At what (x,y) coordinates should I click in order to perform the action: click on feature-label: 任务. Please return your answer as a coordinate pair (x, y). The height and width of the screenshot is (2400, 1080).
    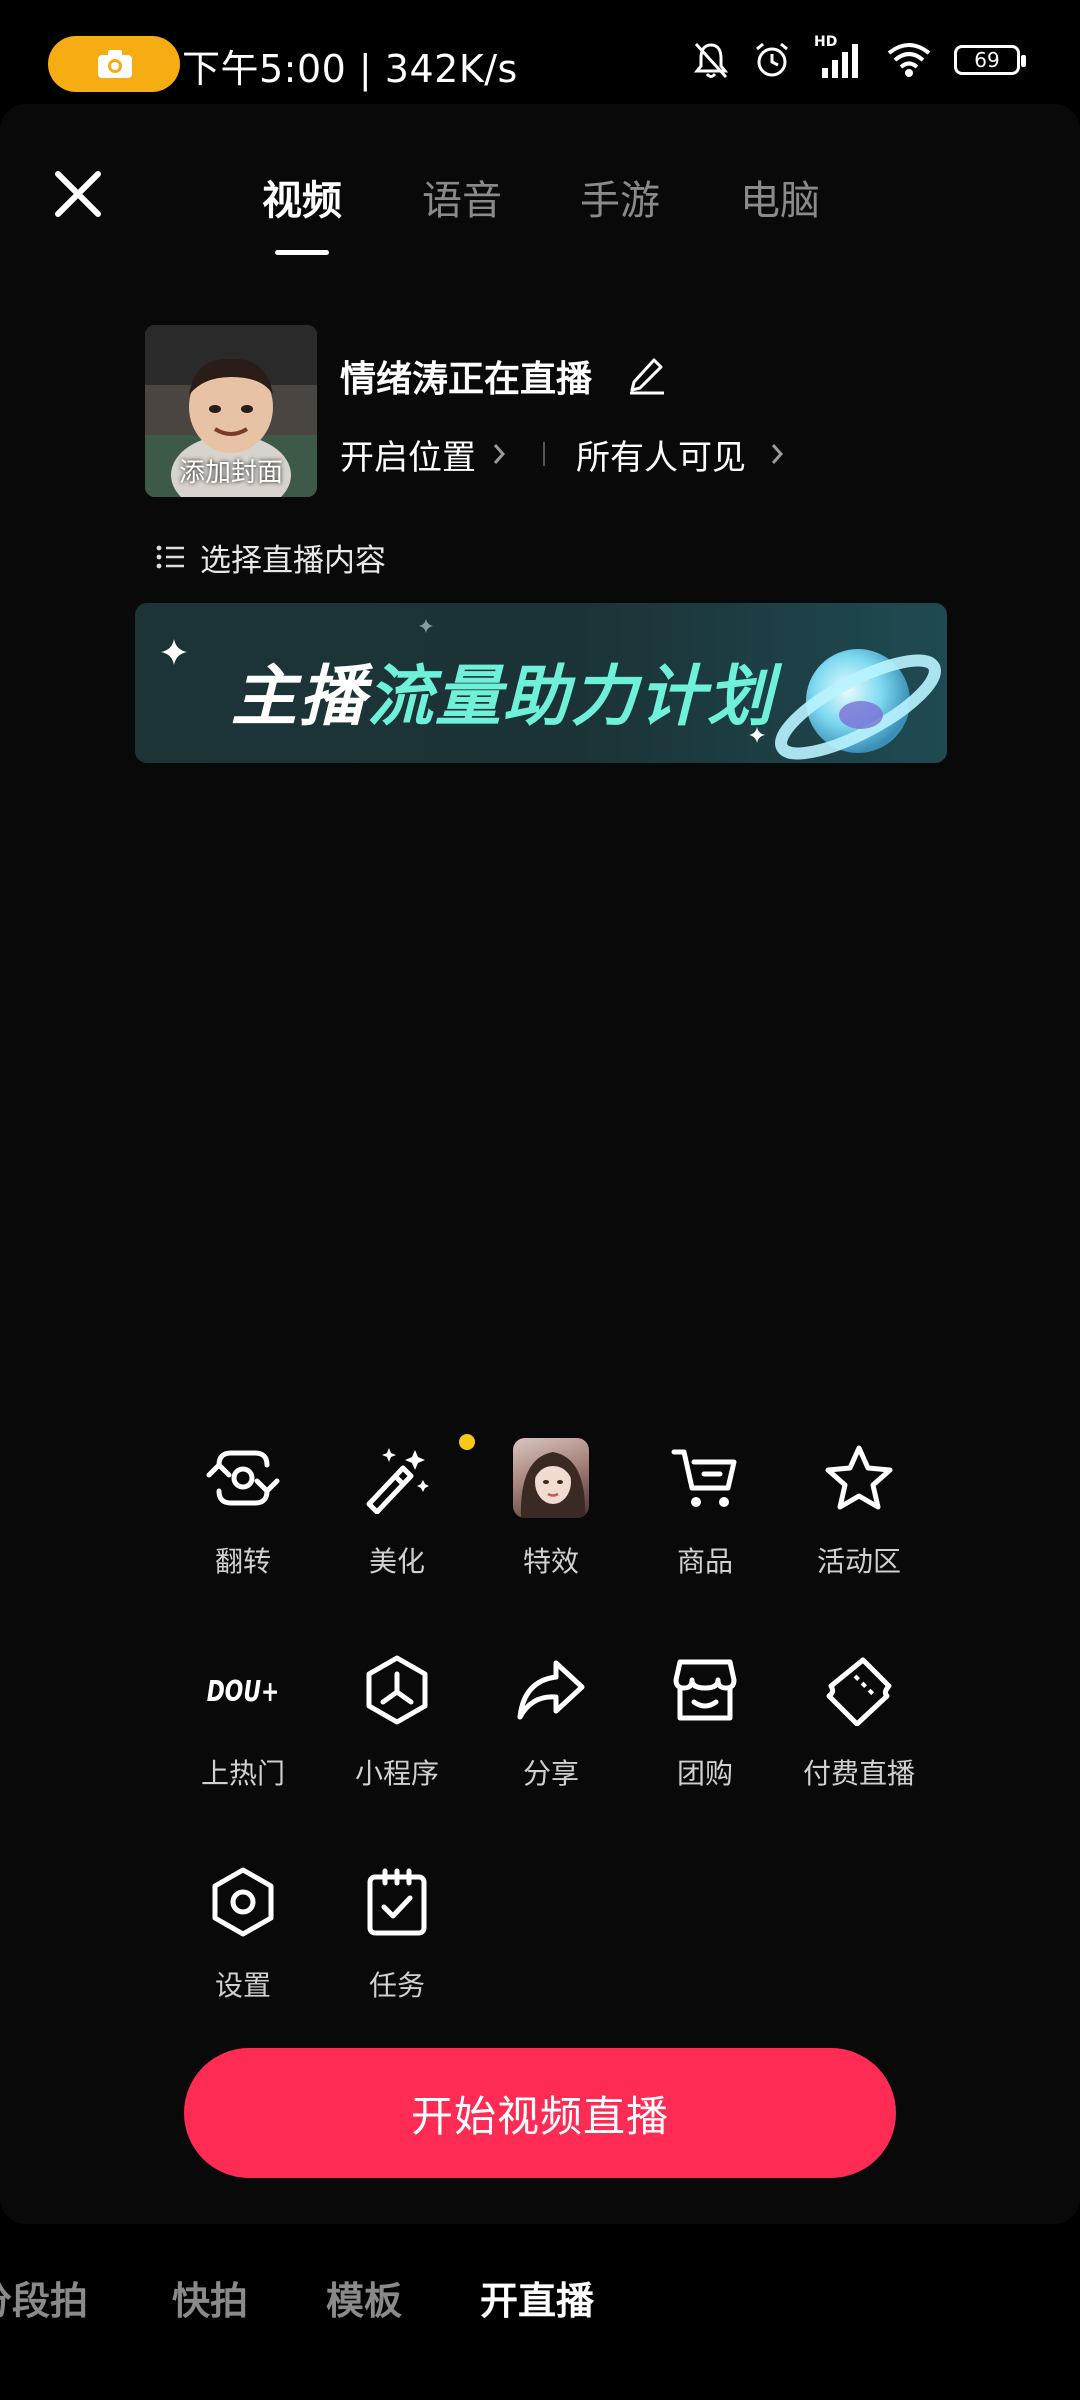
    Looking at the image, I should click on (396, 1985).